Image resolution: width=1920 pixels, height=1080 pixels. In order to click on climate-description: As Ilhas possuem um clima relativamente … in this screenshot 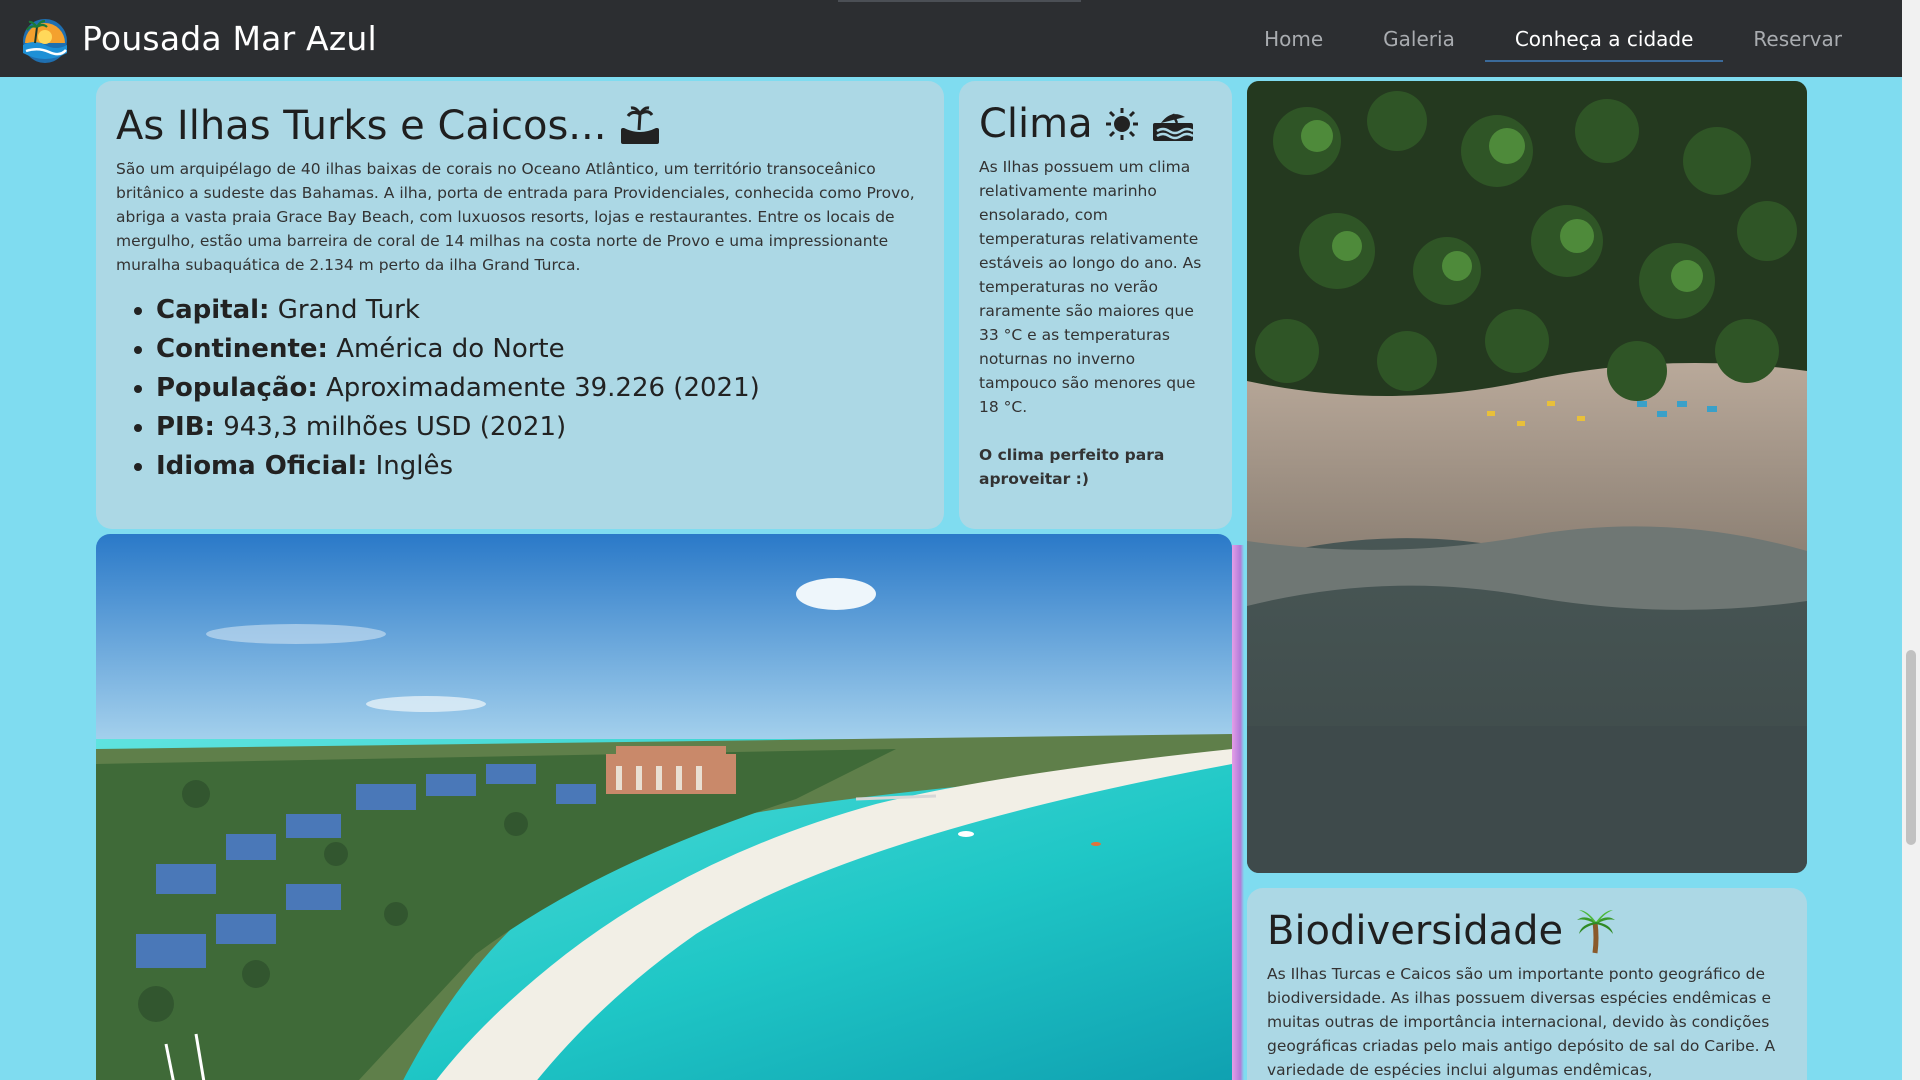, I will do `click(1090, 287)`.